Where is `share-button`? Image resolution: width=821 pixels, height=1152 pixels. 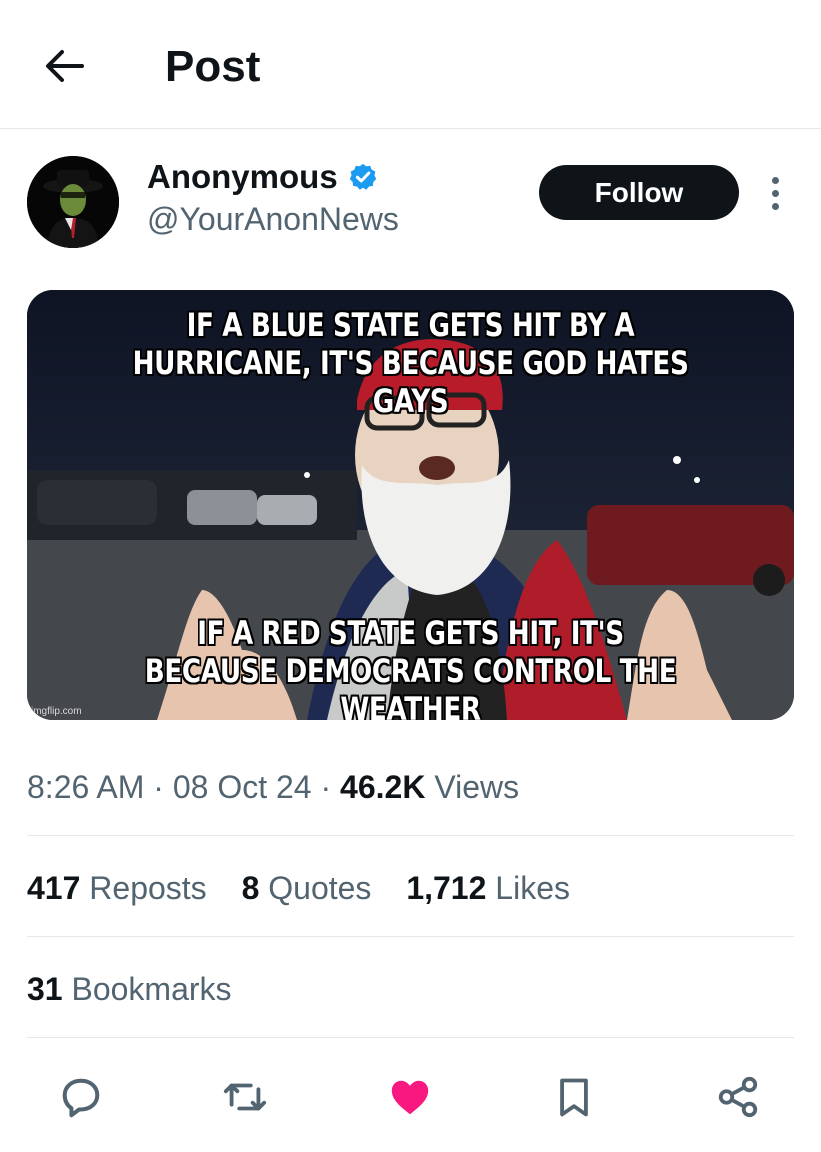
share-button is located at coordinates (738, 1097).